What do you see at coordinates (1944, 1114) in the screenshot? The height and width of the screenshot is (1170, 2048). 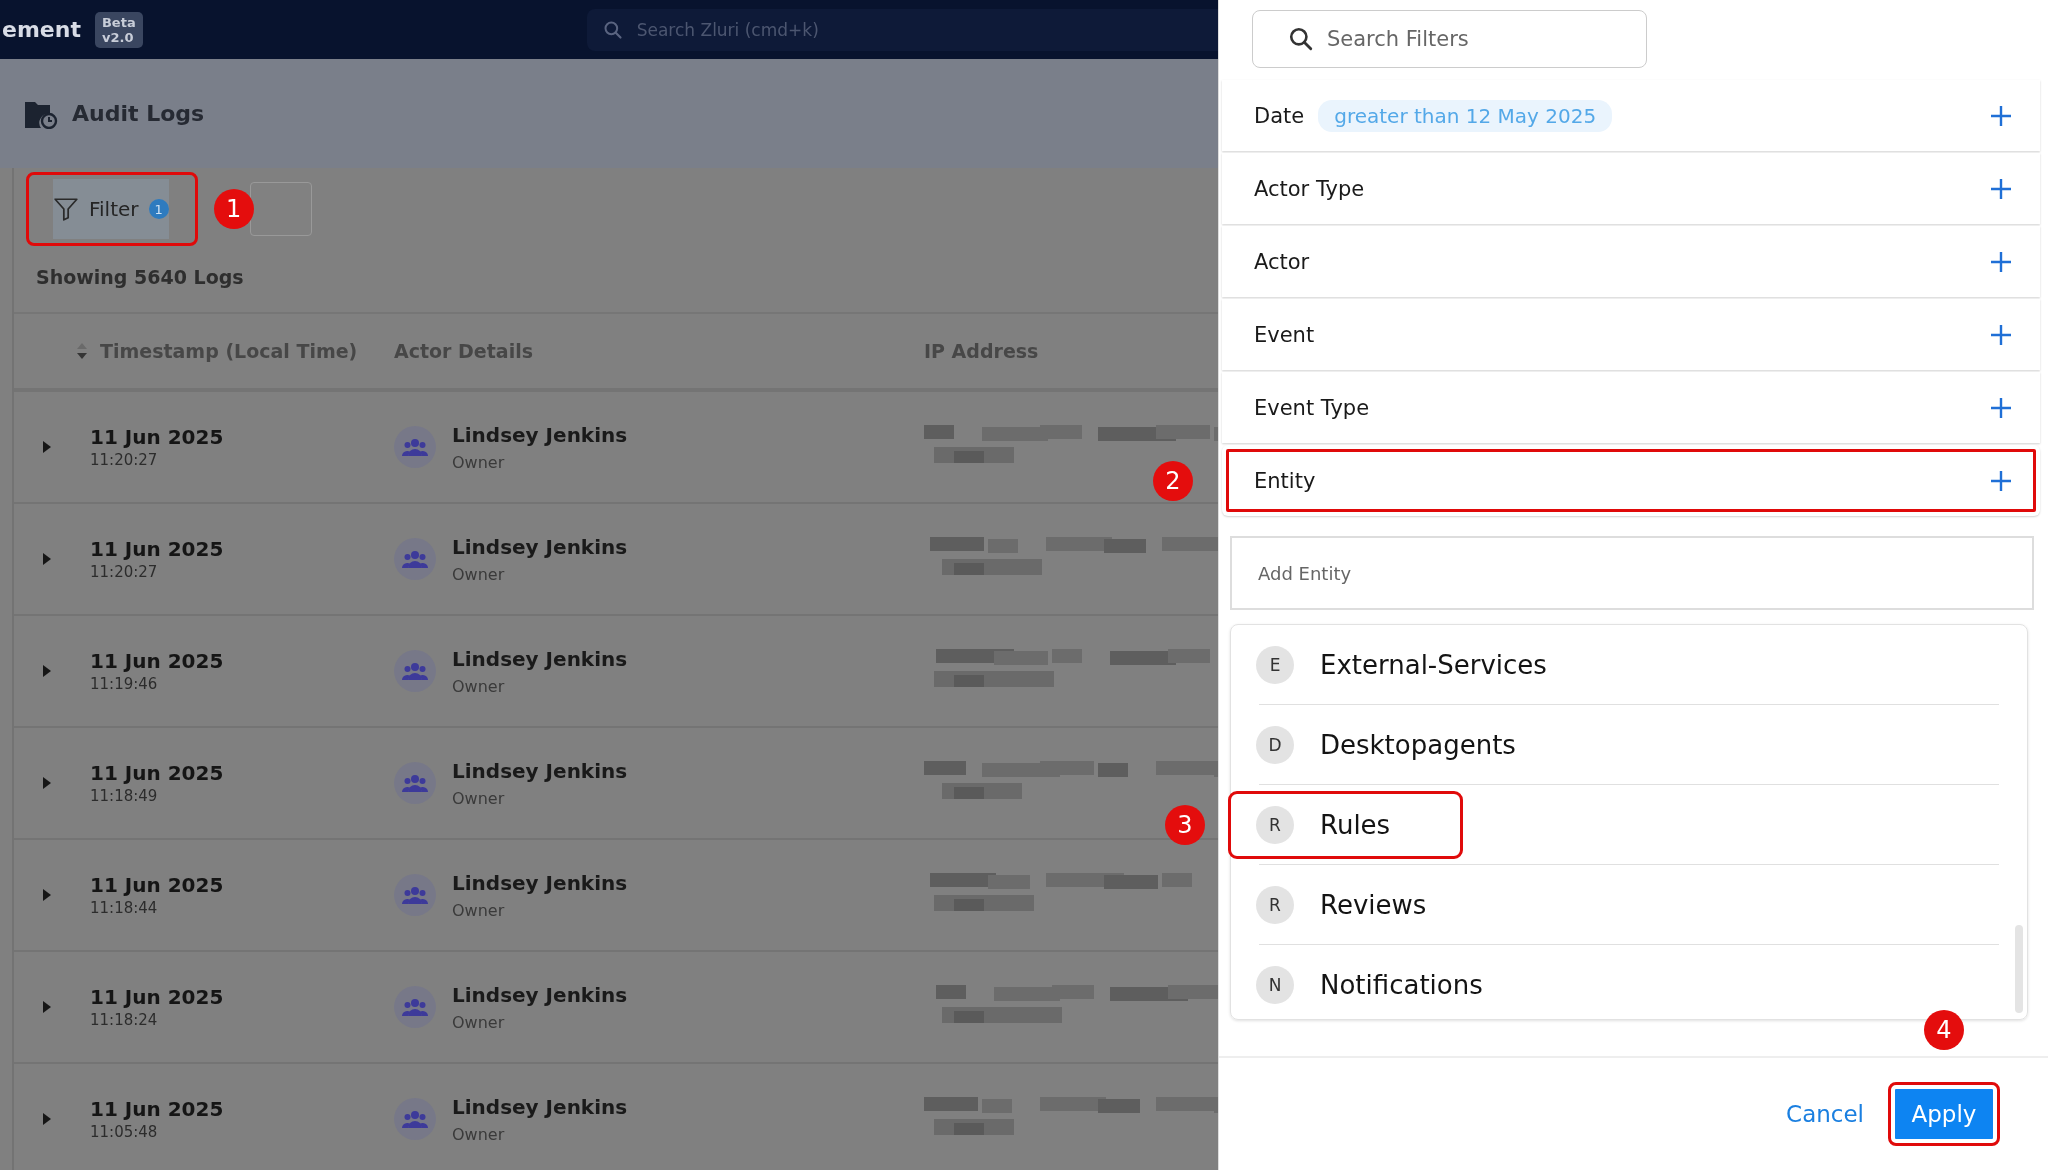 I see `apply-button: Apply` at bounding box center [1944, 1114].